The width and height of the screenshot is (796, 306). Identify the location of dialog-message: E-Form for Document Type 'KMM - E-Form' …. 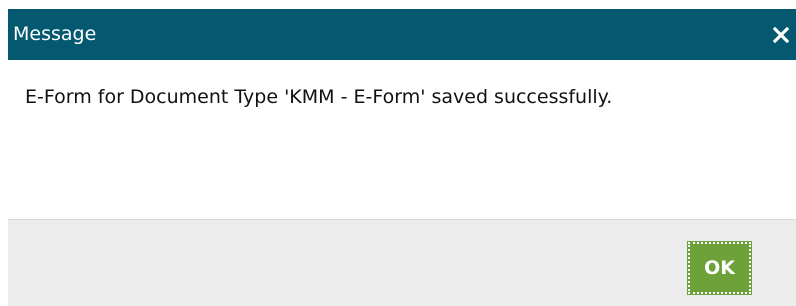
(319, 97).